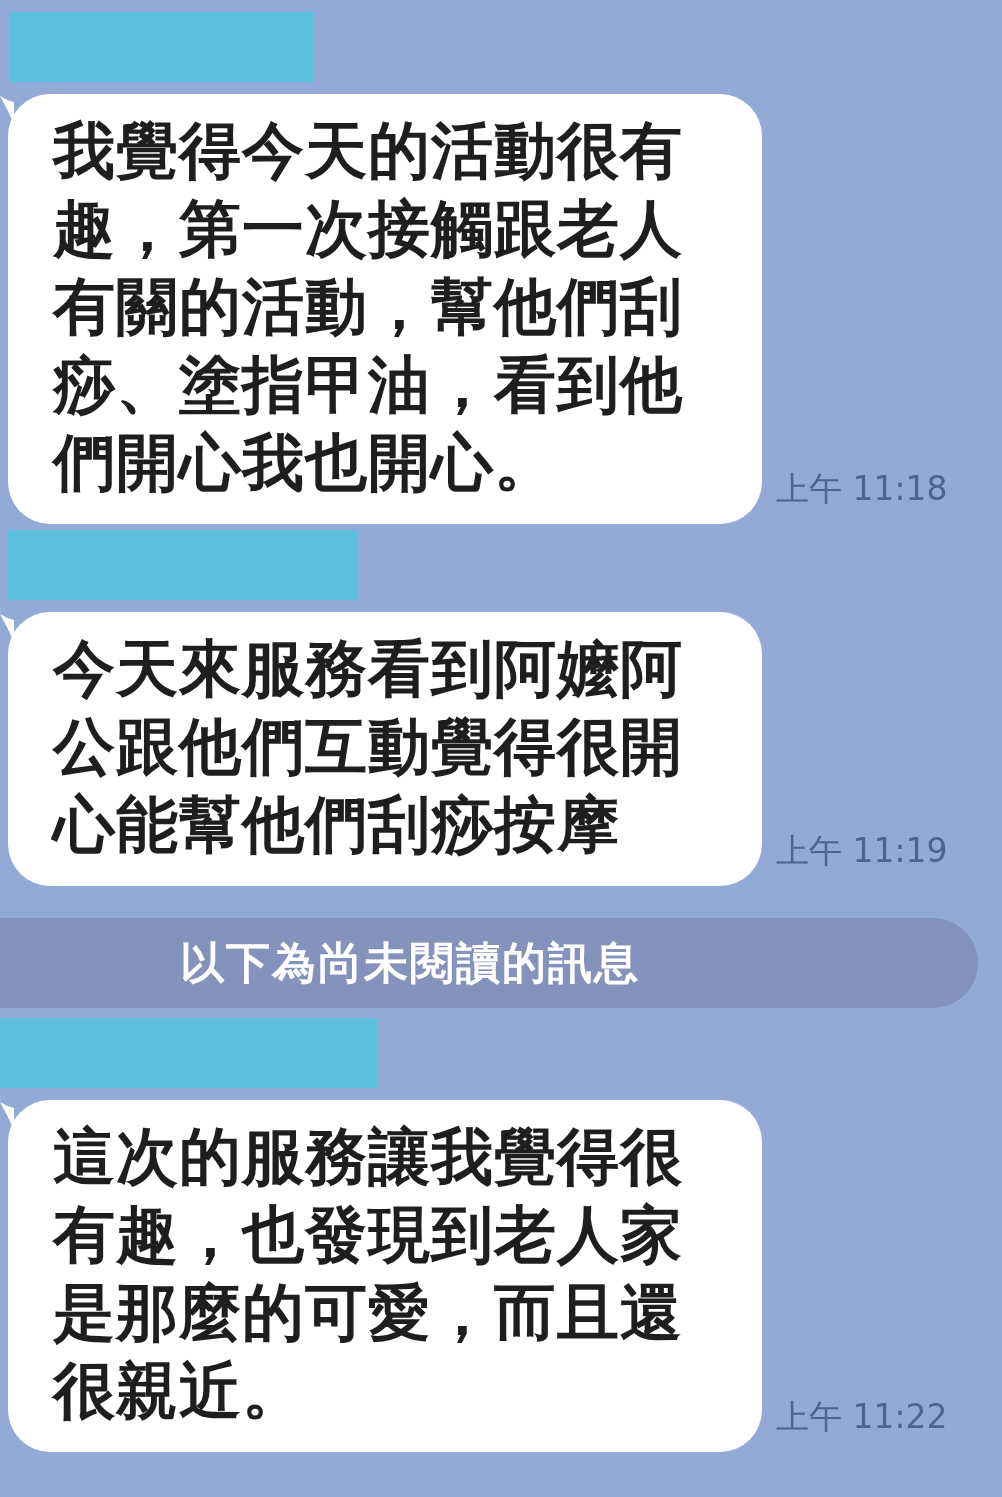 This screenshot has width=1002, height=1497. What do you see at coordinates (862, 489) in the screenshot?
I see `message-time: 上午 11:18` at bounding box center [862, 489].